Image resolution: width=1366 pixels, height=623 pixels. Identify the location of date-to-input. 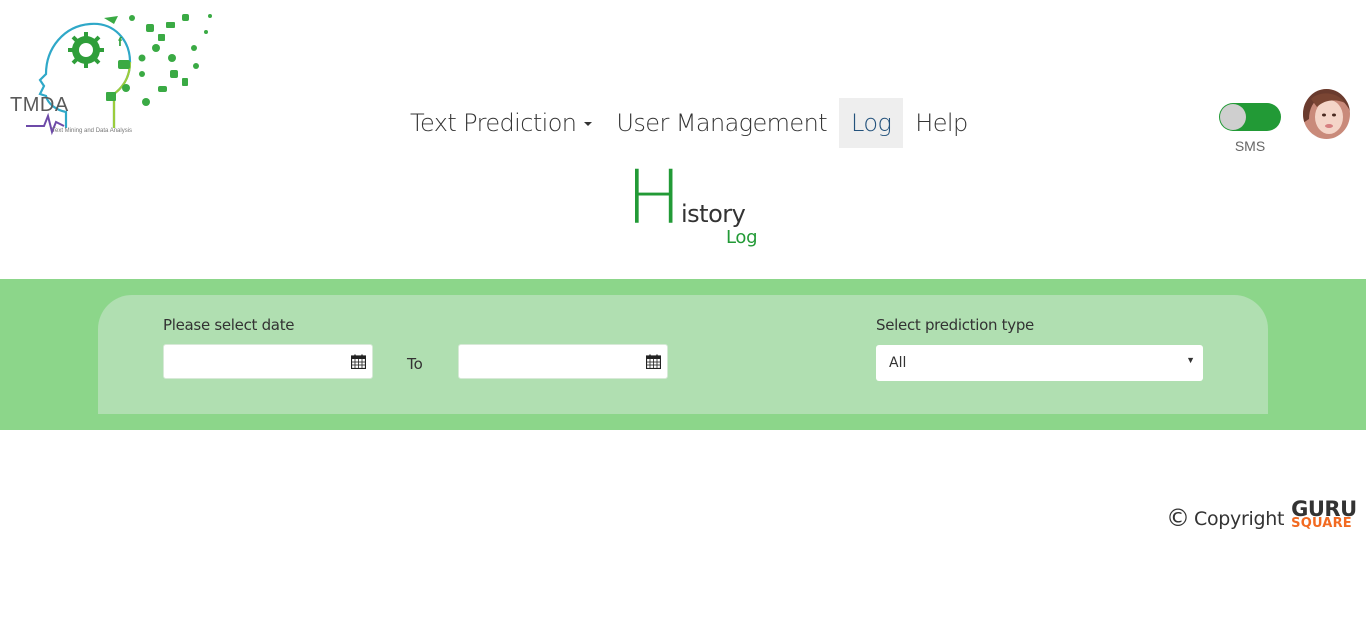
(563, 361).